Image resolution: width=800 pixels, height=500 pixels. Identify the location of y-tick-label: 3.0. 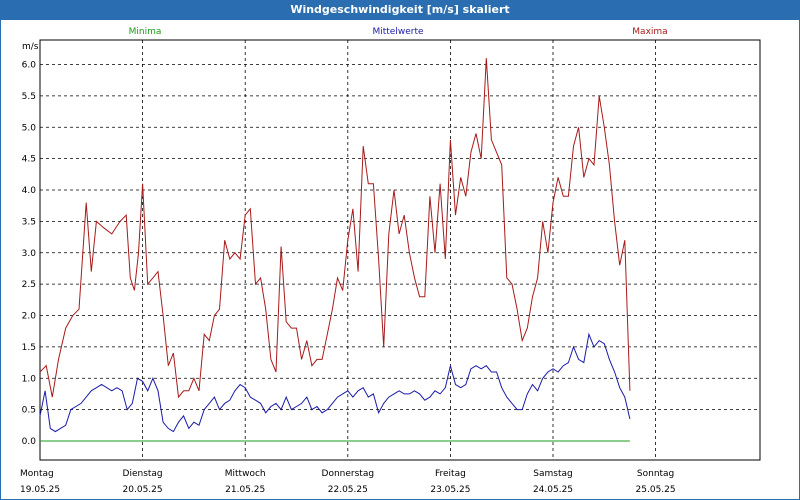
(29, 254).